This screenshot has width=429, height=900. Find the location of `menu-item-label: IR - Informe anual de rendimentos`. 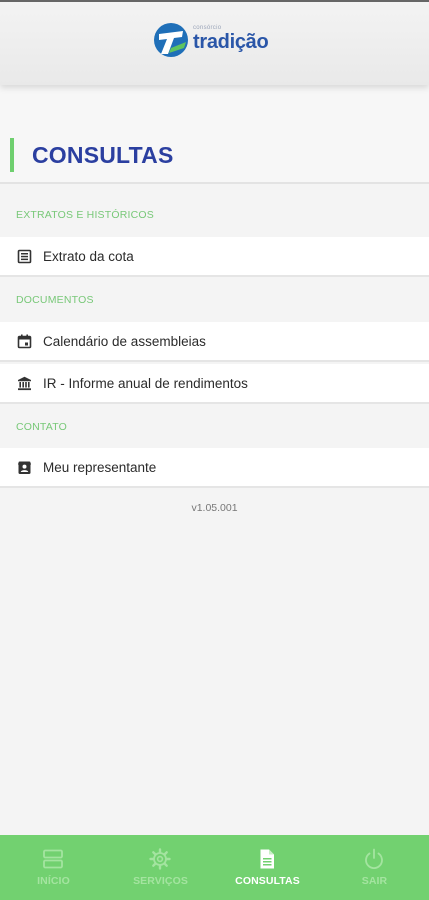

menu-item-label: IR - Informe anual de rendimentos is located at coordinates (145, 383).